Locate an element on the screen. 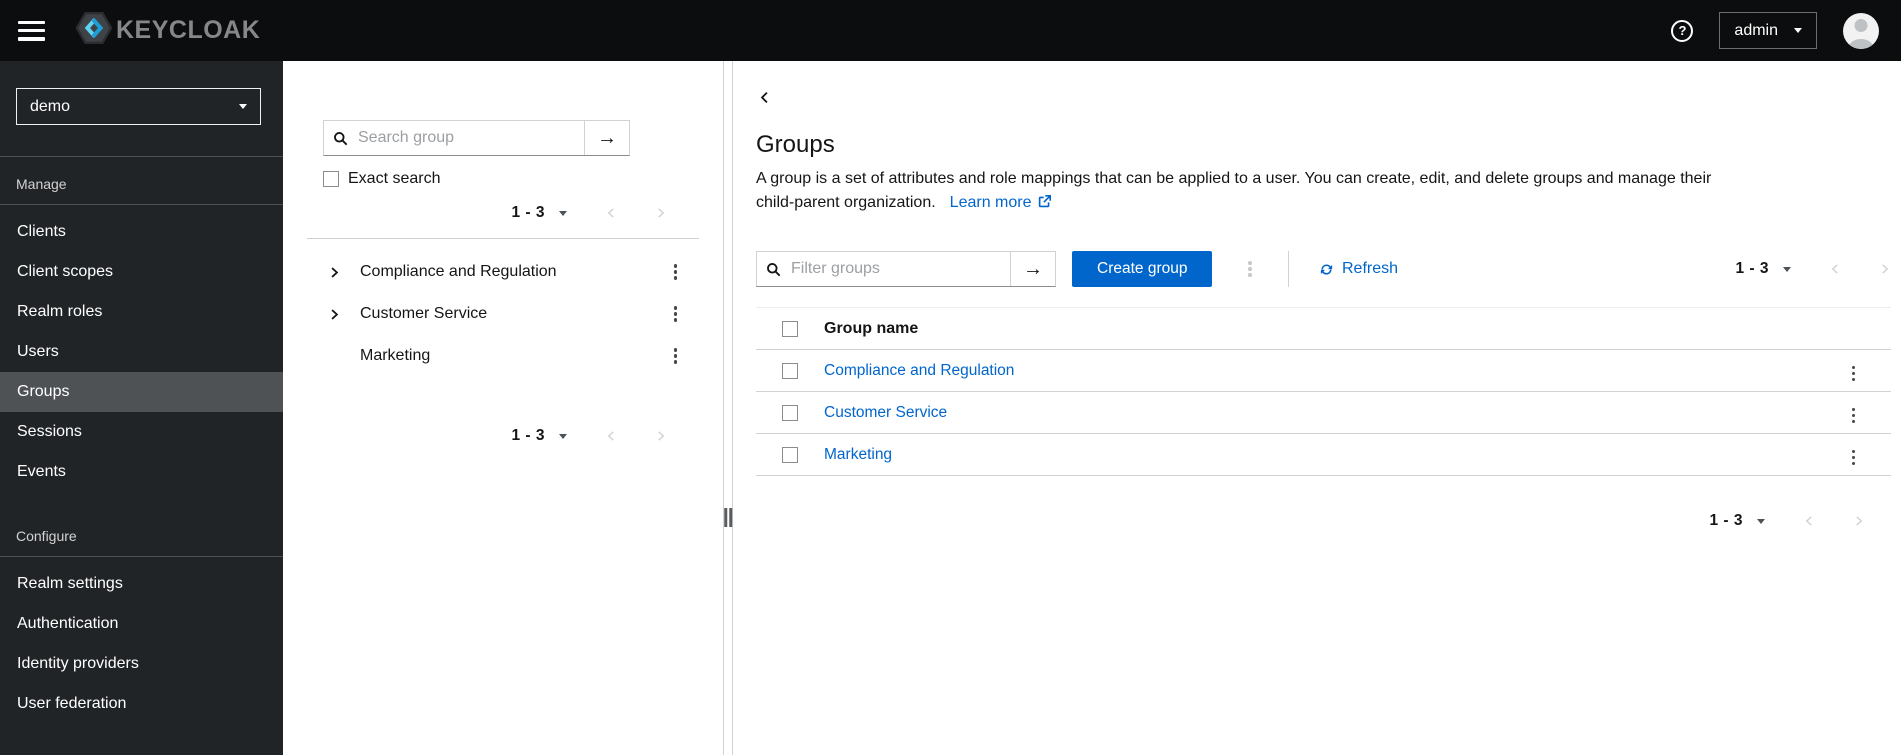  tree-pagination-top: 1 - 3 is located at coordinates (475, 213).